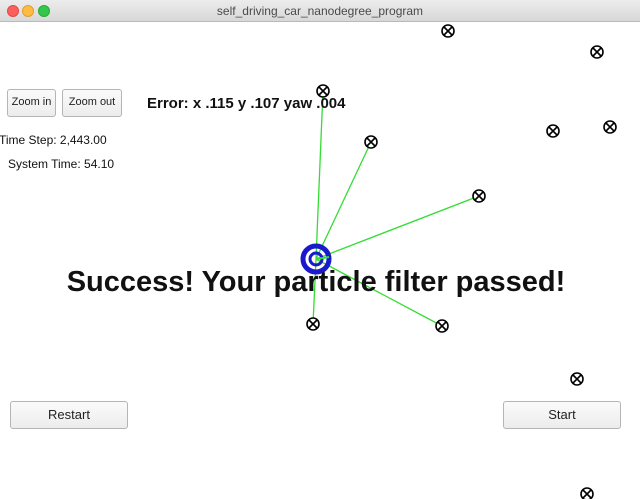 This screenshot has width=640, height=499. What do you see at coordinates (69, 415) in the screenshot?
I see `restart-button: Restart` at bounding box center [69, 415].